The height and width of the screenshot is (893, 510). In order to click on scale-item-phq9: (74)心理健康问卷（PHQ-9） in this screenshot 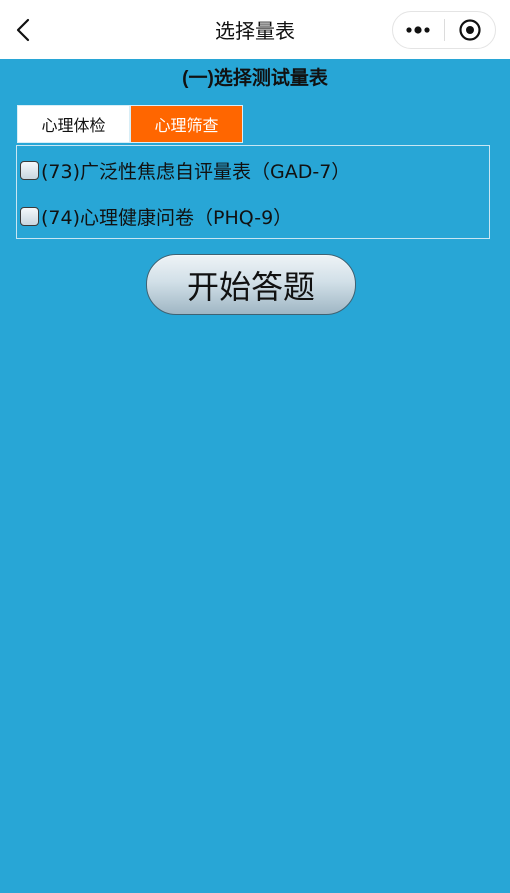, I will do `click(156, 216)`.